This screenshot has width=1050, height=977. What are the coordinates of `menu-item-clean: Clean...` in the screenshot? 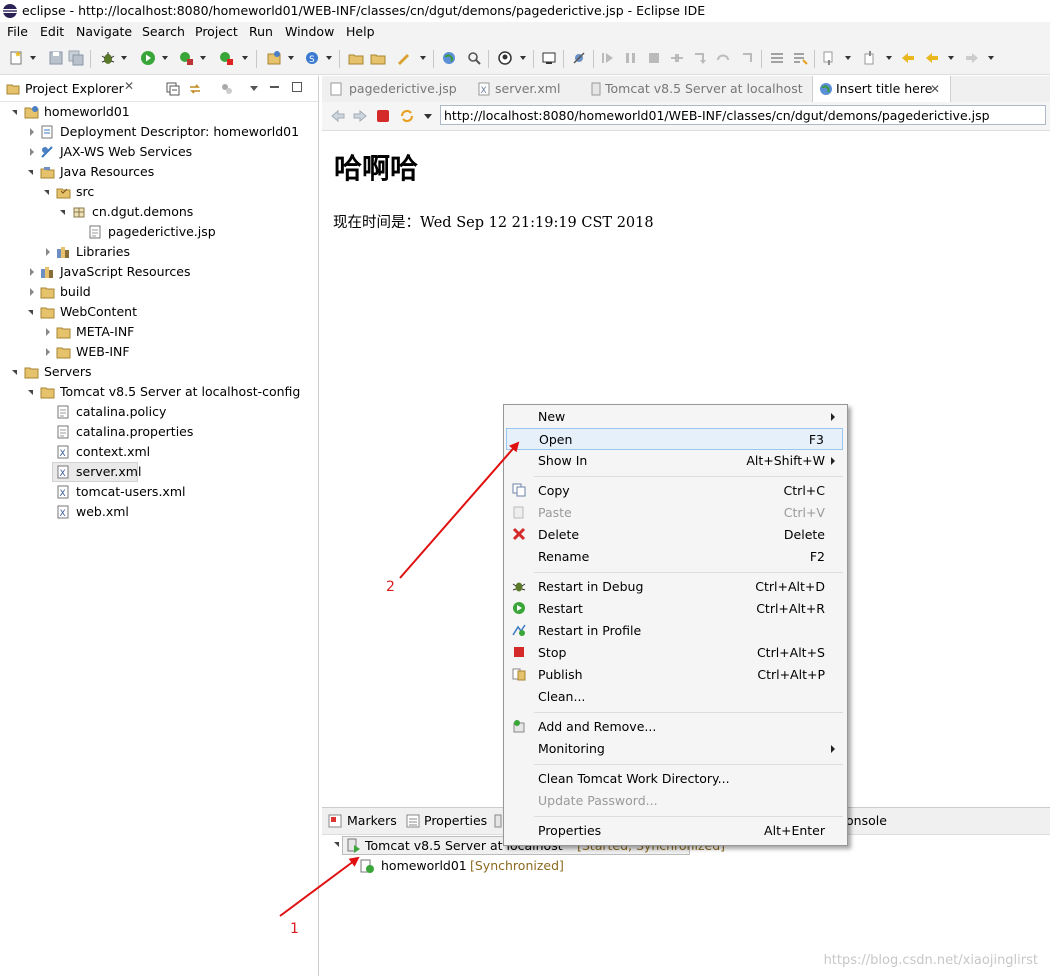 It's located at (674, 697).